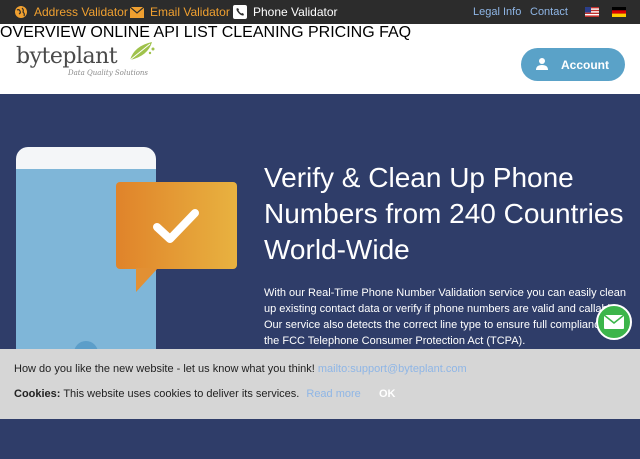  What do you see at coordinates (592, 12) in the screenshot?
I see `us-flag-icon` at bounding box center [592, 12].